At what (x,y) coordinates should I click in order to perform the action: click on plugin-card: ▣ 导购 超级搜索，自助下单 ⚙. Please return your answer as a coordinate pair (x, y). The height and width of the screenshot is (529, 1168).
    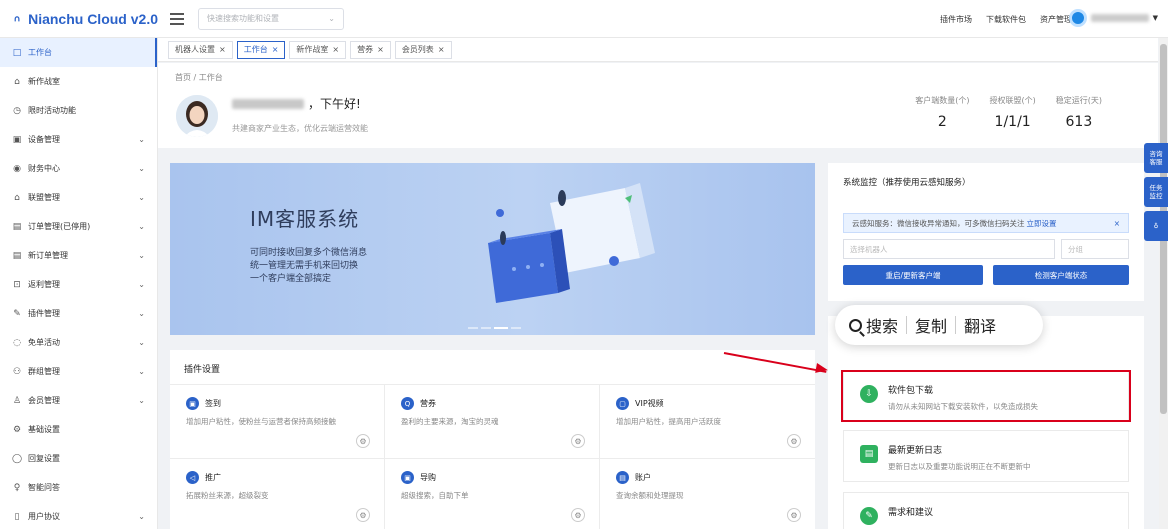
    Looking at the image, I should click on (492, 493).